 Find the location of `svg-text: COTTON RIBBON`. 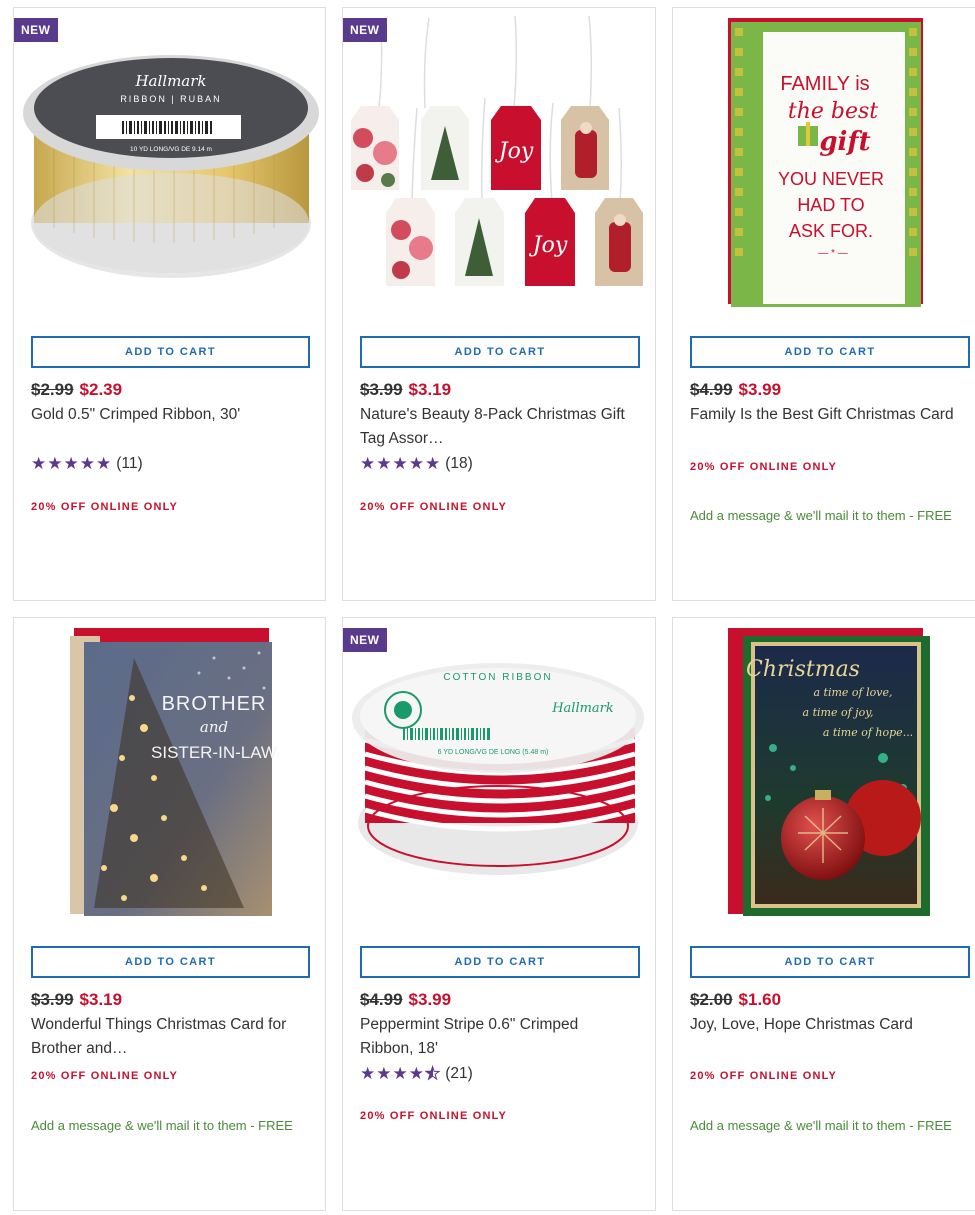

svg-text: COTTON RIBBON is located at coordinates (497, 677).